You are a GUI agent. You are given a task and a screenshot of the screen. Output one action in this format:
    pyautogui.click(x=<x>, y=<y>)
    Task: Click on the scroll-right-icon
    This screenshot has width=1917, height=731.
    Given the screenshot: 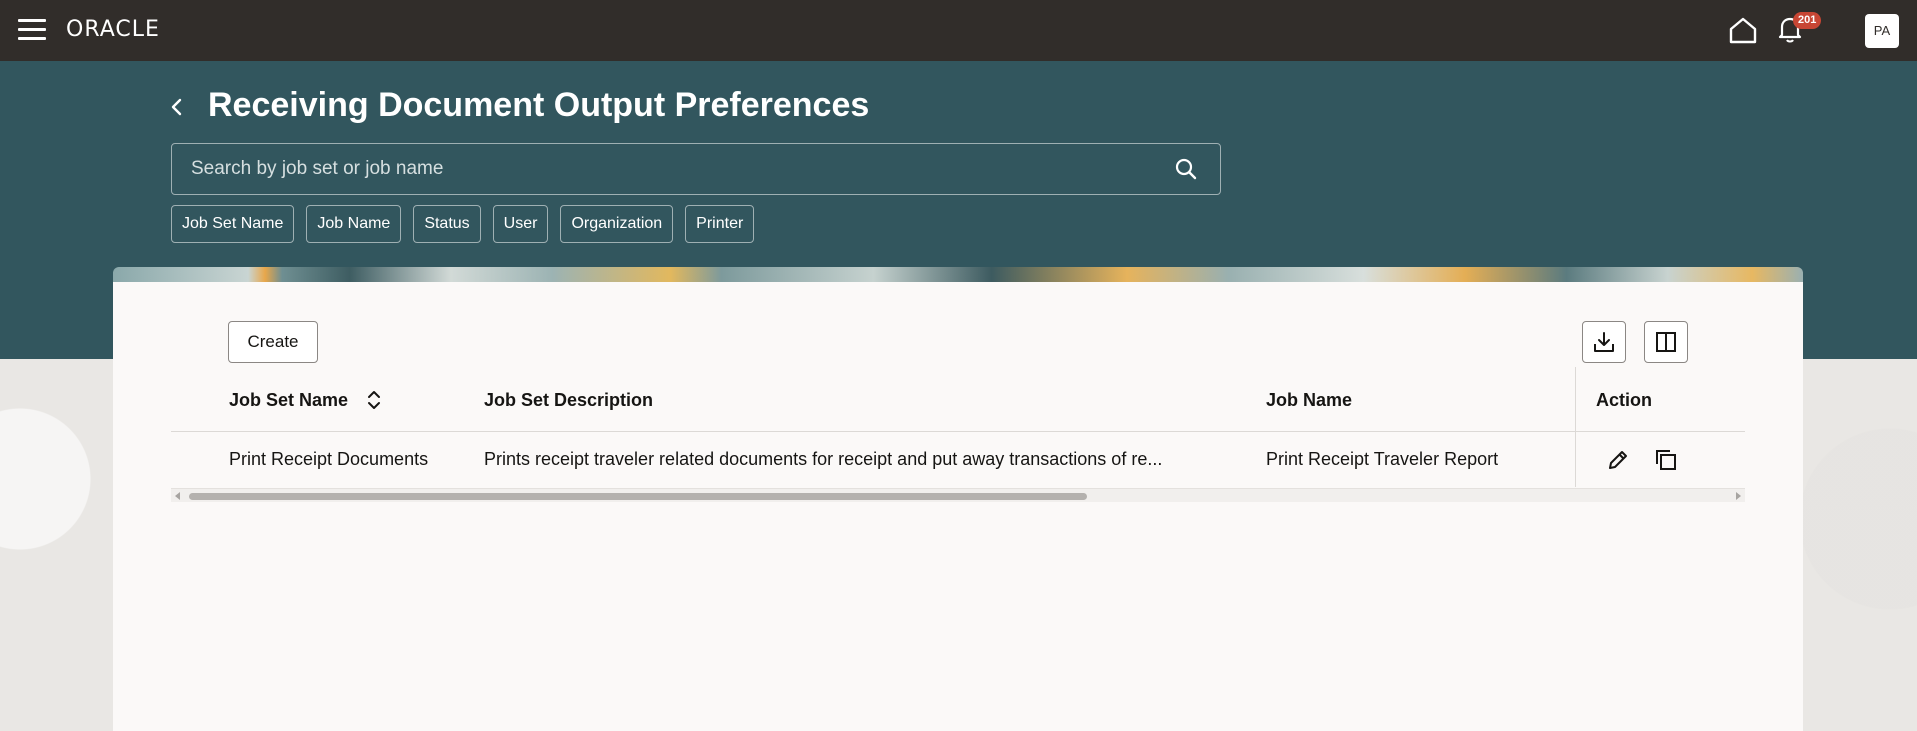 What is the action you would take?
    pyautogui.click(x=1738, y=496)
    